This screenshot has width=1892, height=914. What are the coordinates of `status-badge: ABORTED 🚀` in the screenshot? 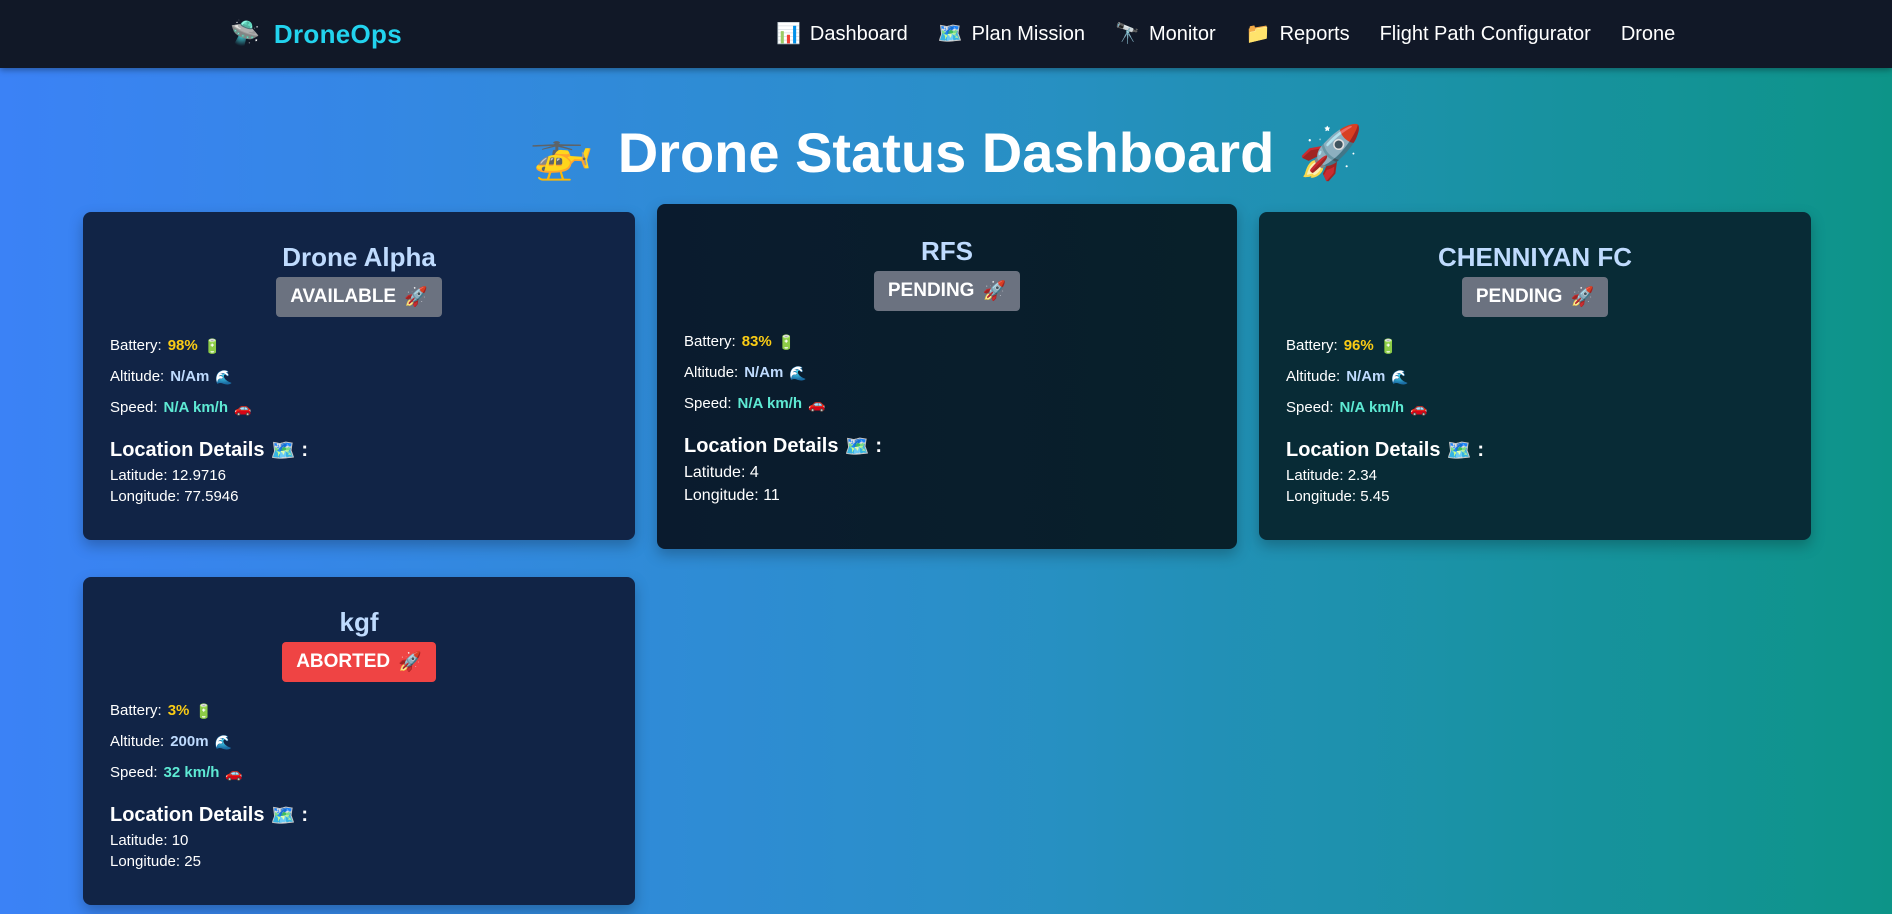 It's located at (359, 662).